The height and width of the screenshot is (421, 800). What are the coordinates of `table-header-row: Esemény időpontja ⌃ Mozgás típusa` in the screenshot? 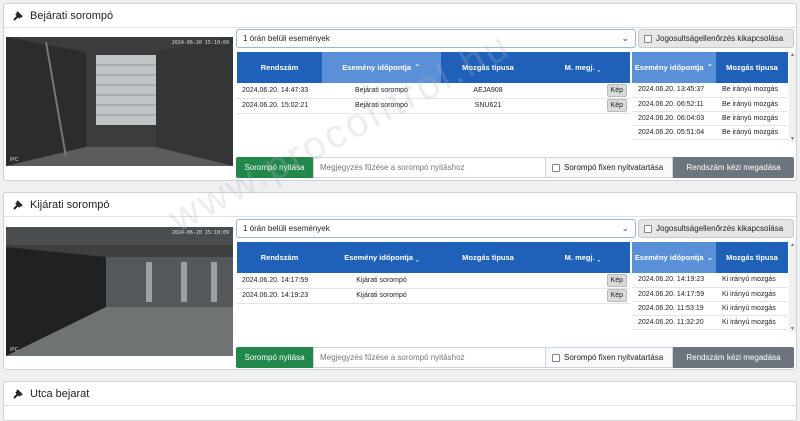 It's located at (710, 67).